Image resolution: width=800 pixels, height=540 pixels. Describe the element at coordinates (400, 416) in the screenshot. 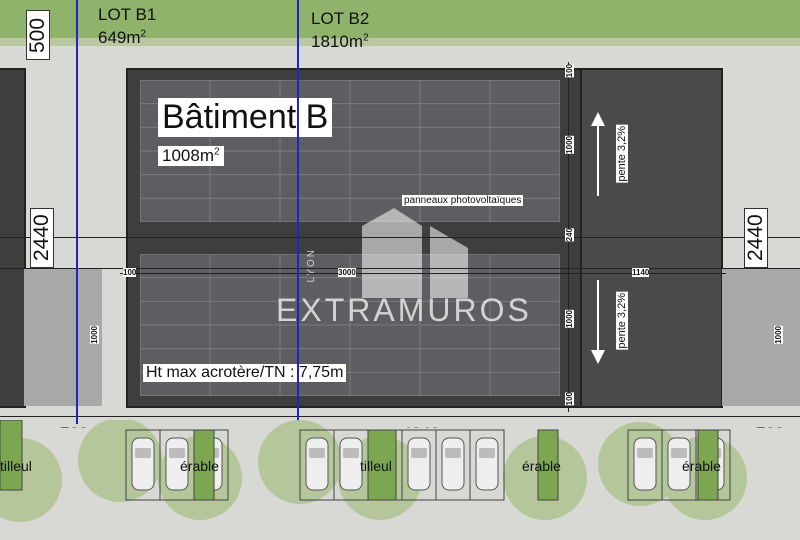

I see `dim-line-h-bottom` at that location.